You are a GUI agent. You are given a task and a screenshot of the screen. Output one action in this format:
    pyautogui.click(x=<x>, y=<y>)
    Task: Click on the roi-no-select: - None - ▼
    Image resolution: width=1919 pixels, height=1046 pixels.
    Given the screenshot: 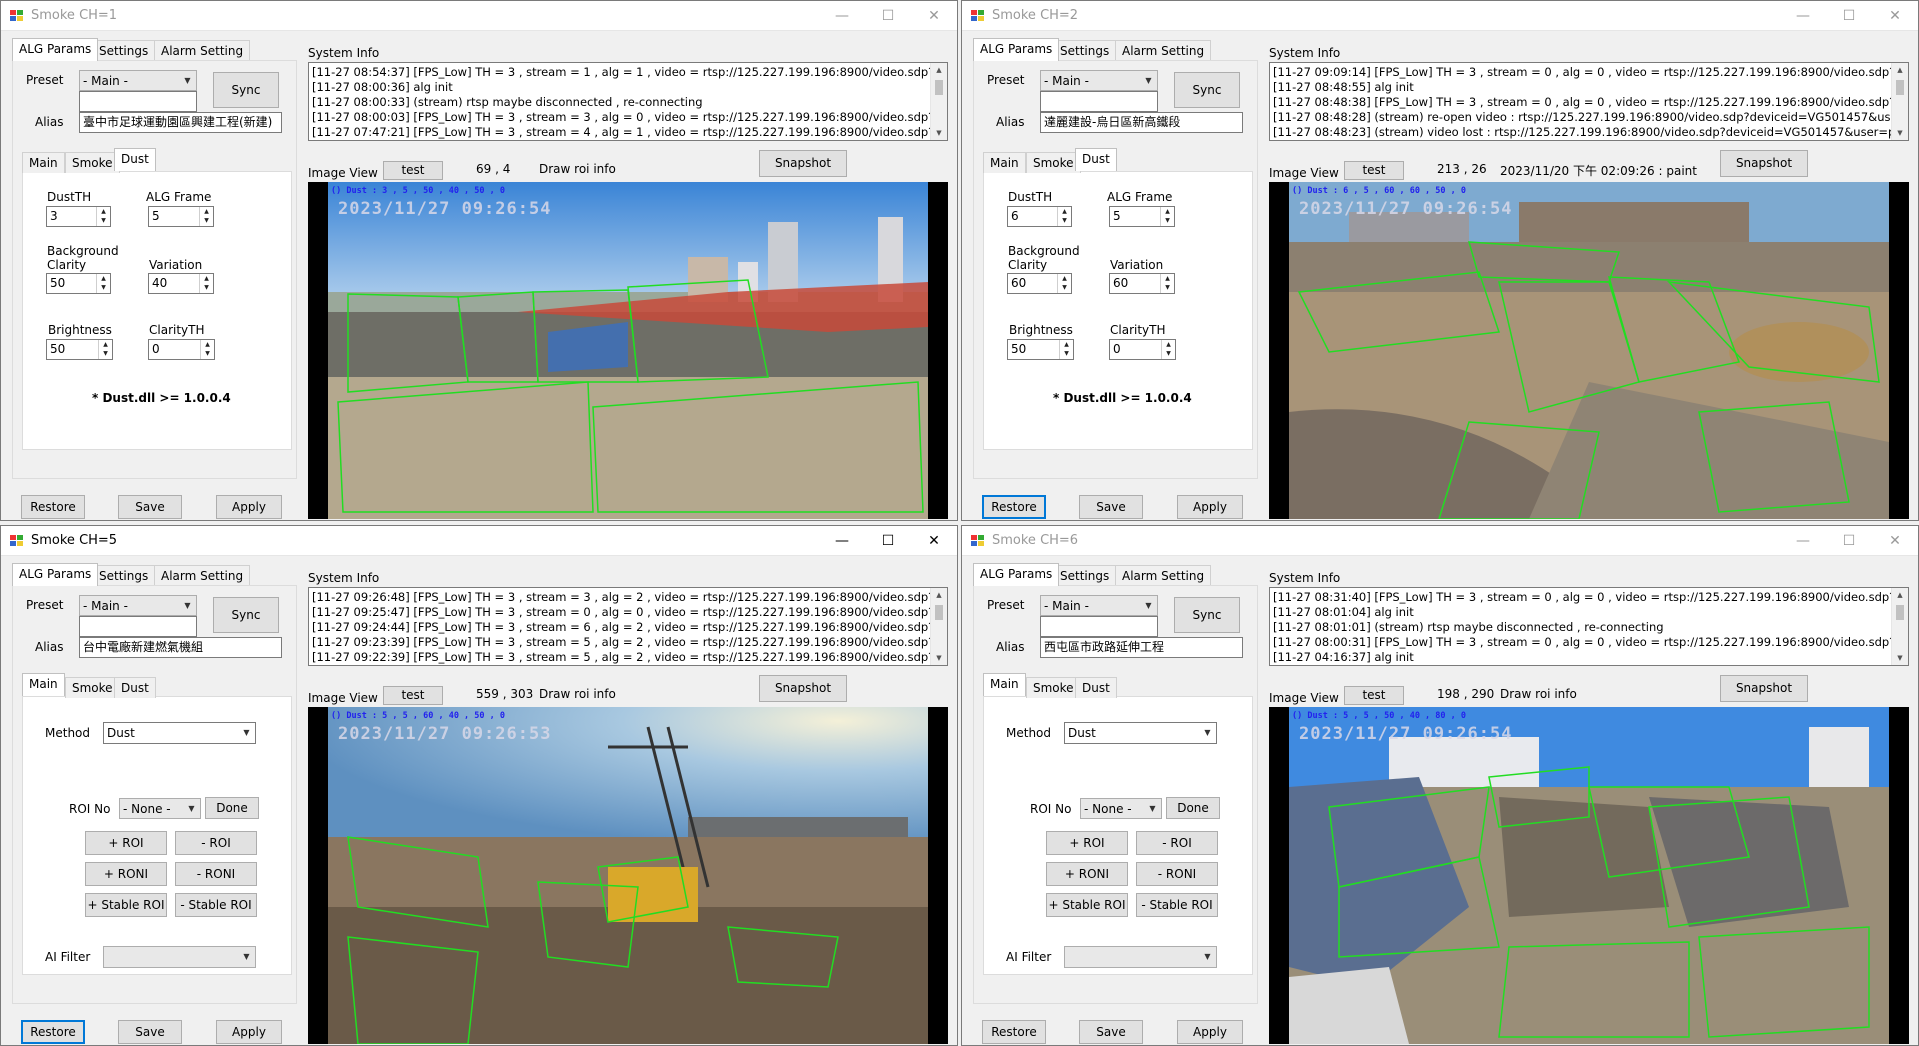 What is the action you would take?
    pyautogui.click(x=1121, y=808)
    